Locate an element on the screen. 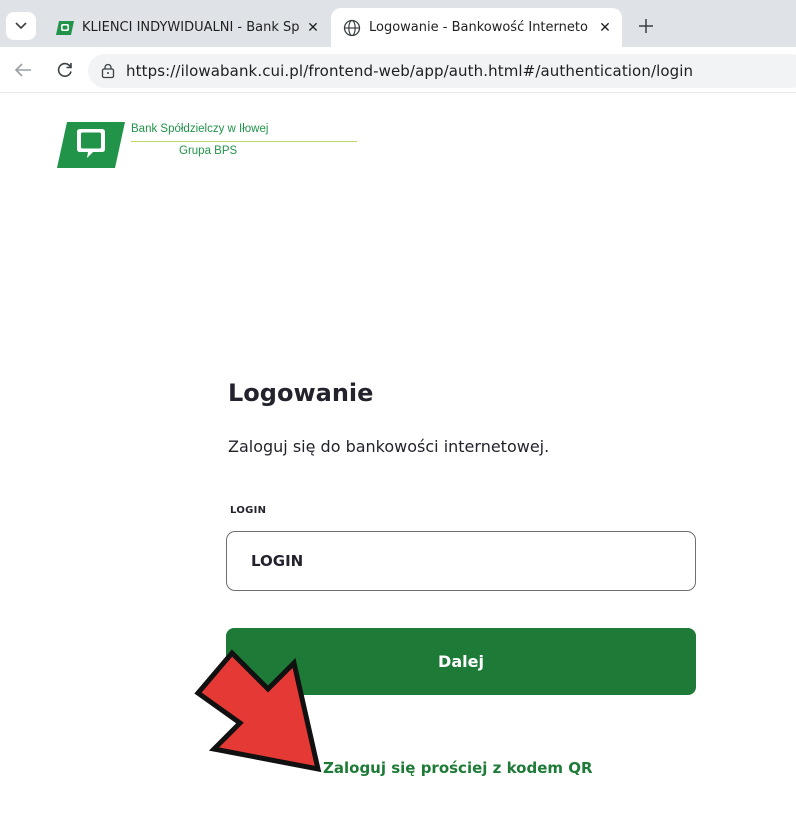 Image resolution: width=796 pixels, height=828 pixels. bank-favicon-icon is located at coordinates (65, 27).